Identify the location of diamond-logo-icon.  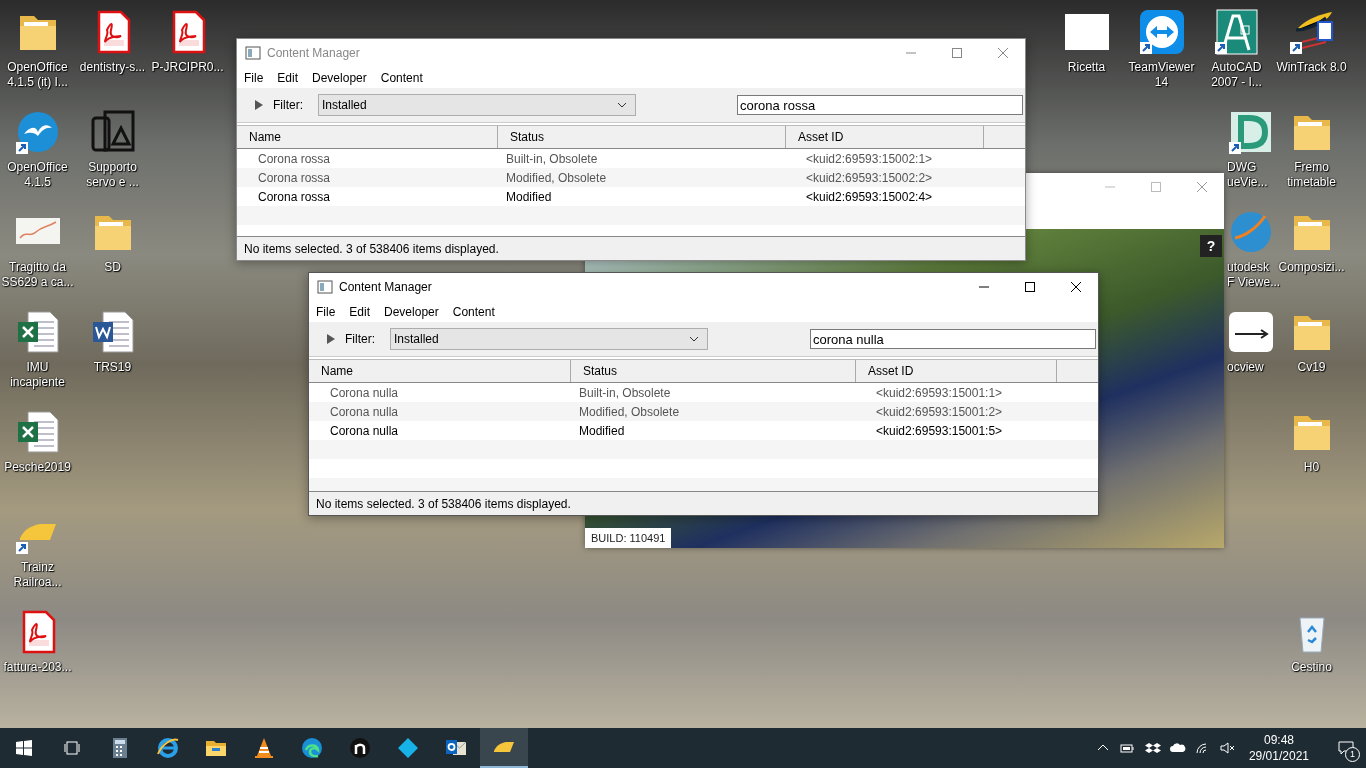
(408, 748).